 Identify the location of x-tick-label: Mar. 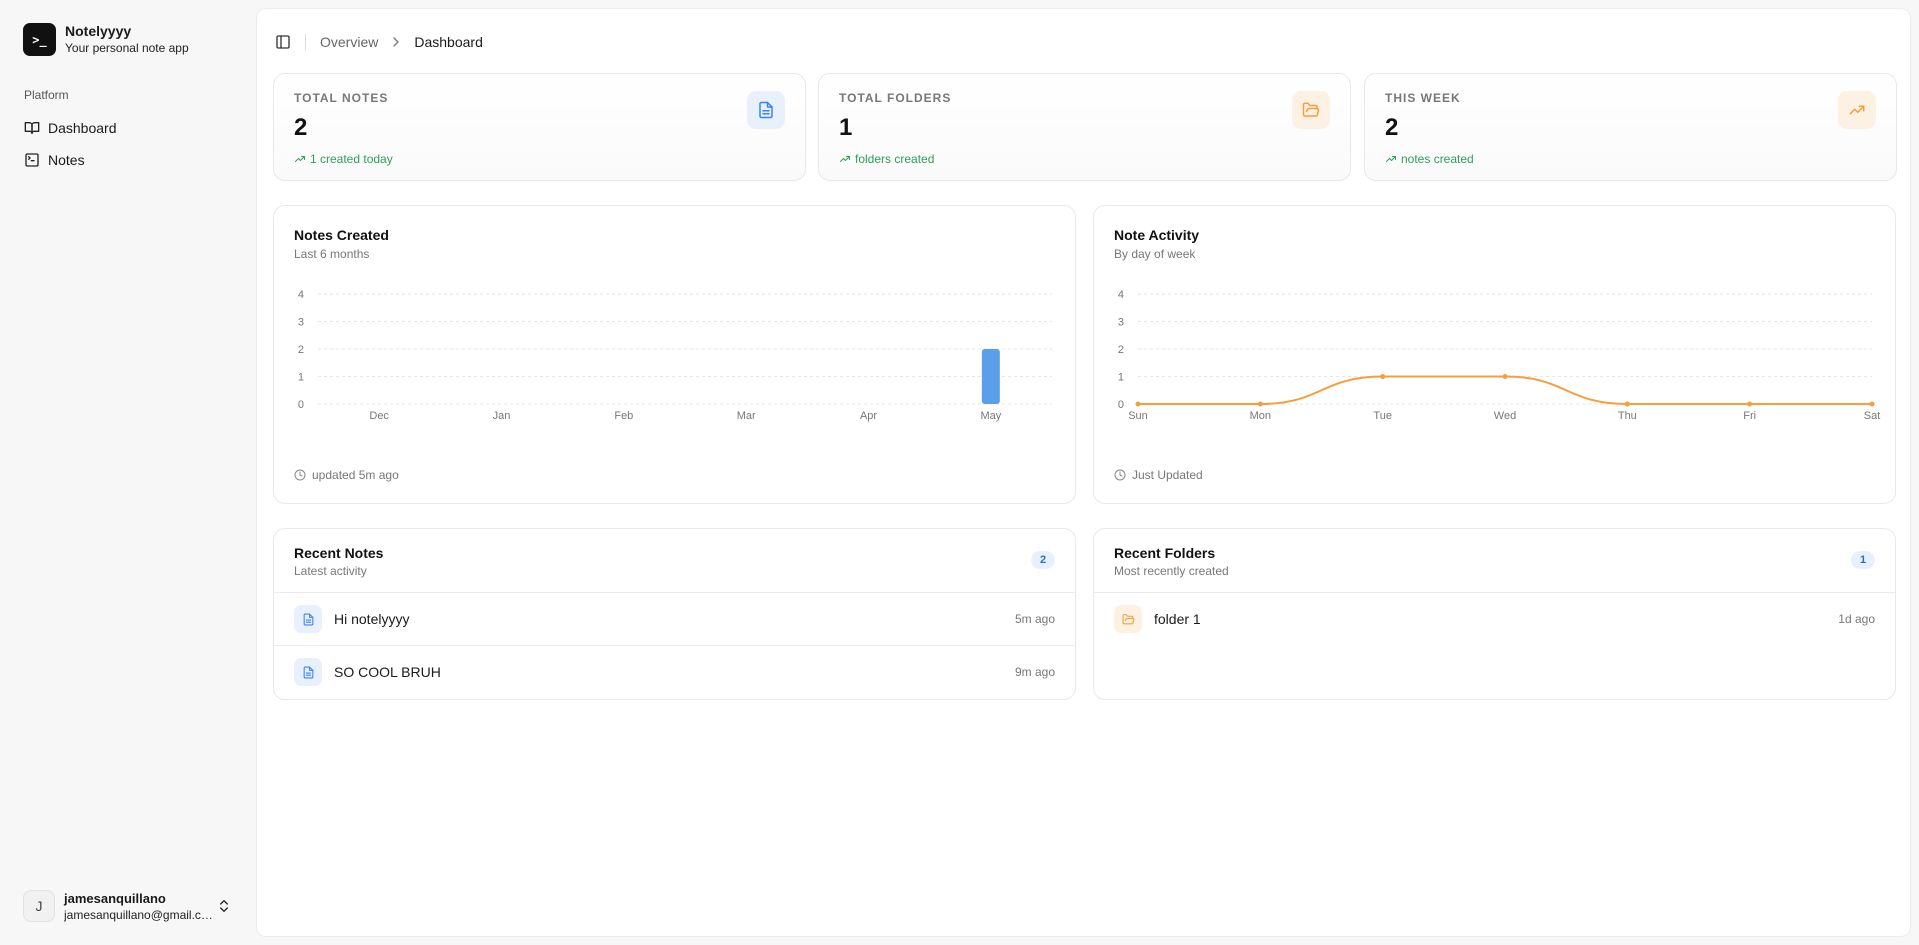
(746, 416).